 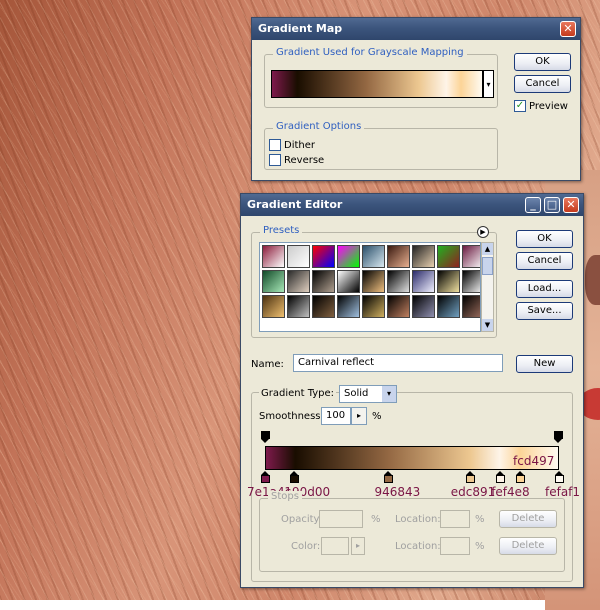 What do you see at coordinates (548, 106) in the screenshot?
I see `preview-label: Preview` at bounding box center [548, 106].